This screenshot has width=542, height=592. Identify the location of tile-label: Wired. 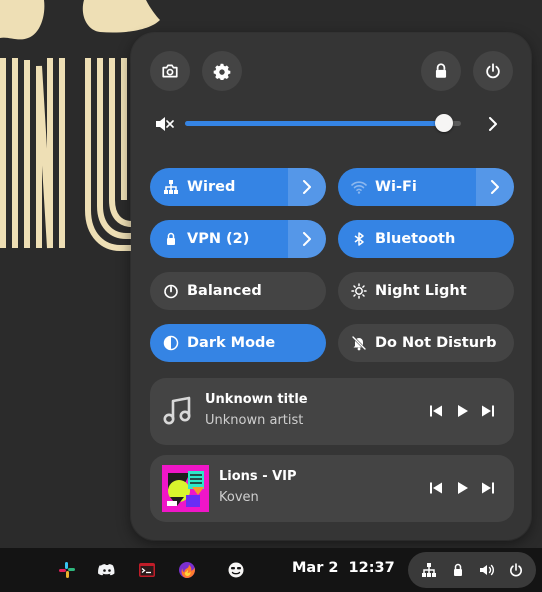
(211, 187).